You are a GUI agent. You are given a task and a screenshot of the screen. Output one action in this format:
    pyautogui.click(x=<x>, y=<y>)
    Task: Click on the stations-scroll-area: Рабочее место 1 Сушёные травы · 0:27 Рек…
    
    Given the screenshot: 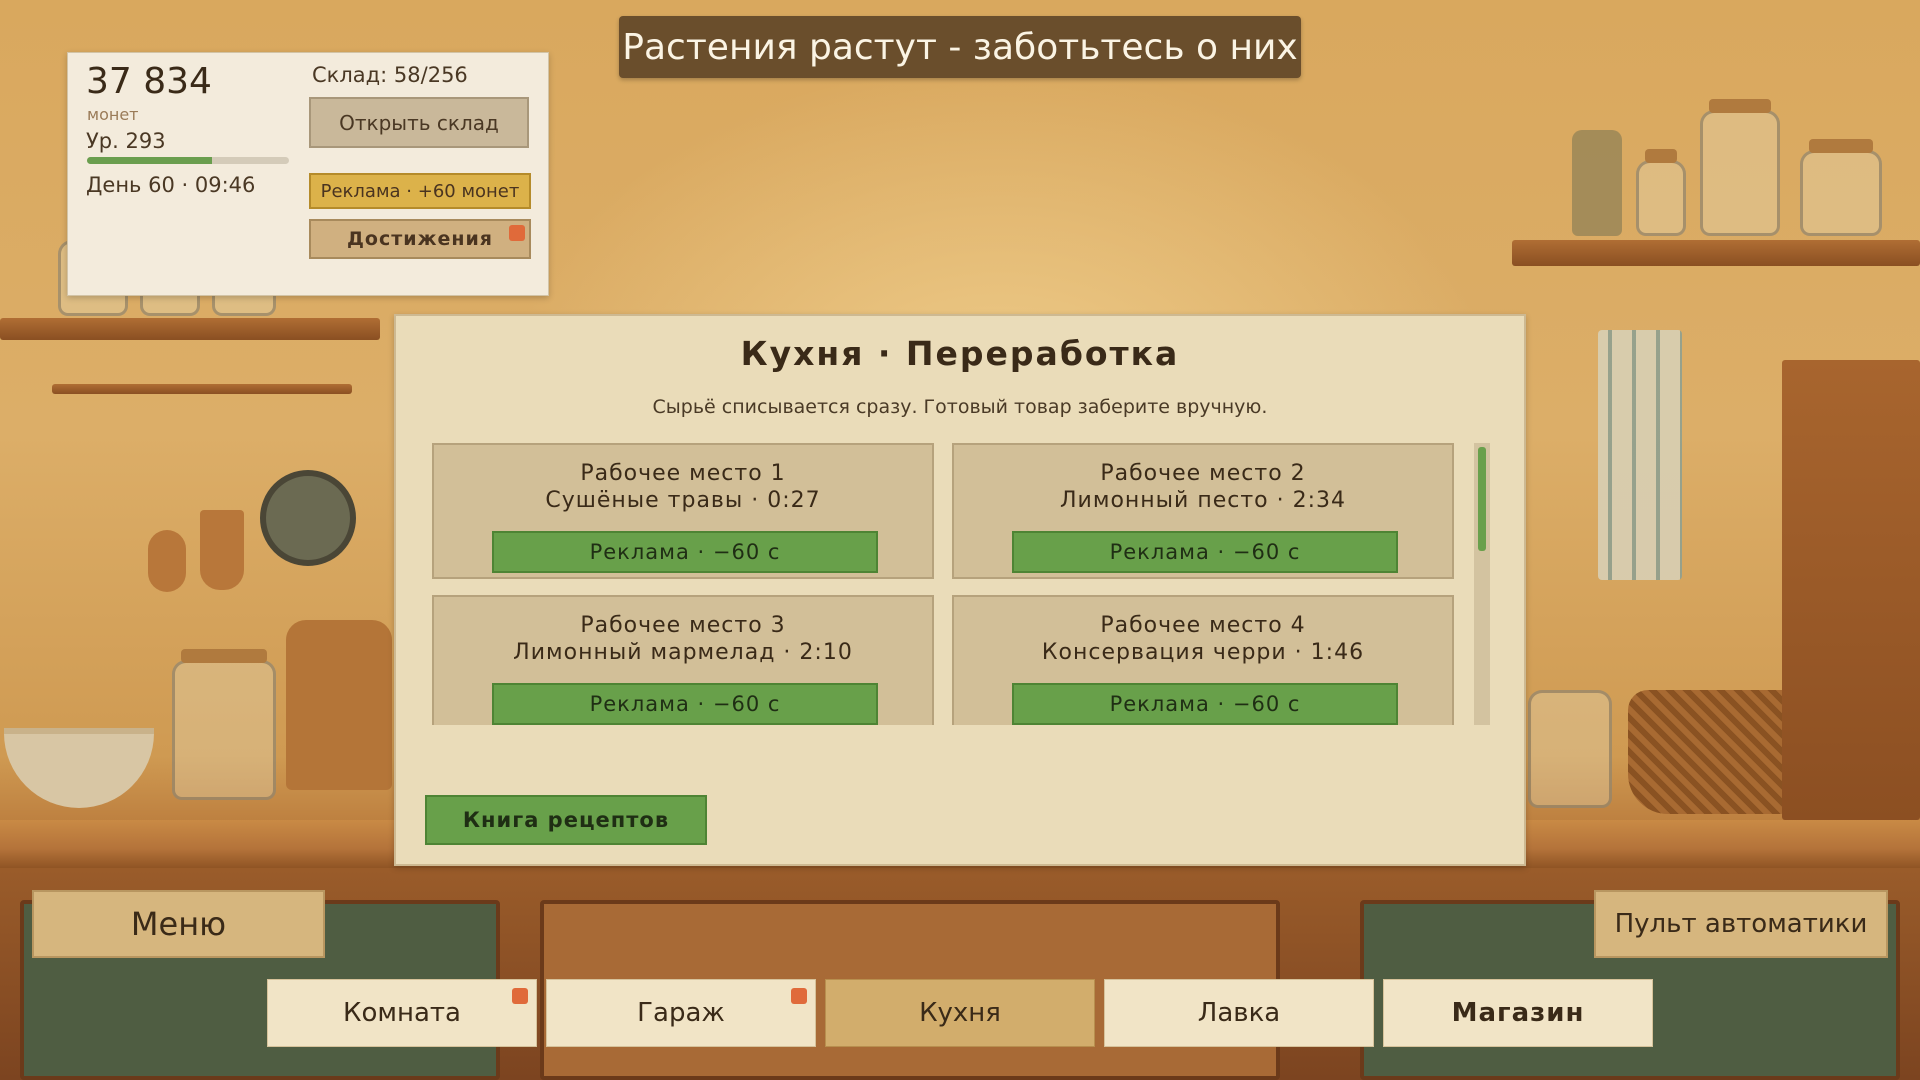 What is the action you would take?
    pyautogui.click(x=953, y=584)
    